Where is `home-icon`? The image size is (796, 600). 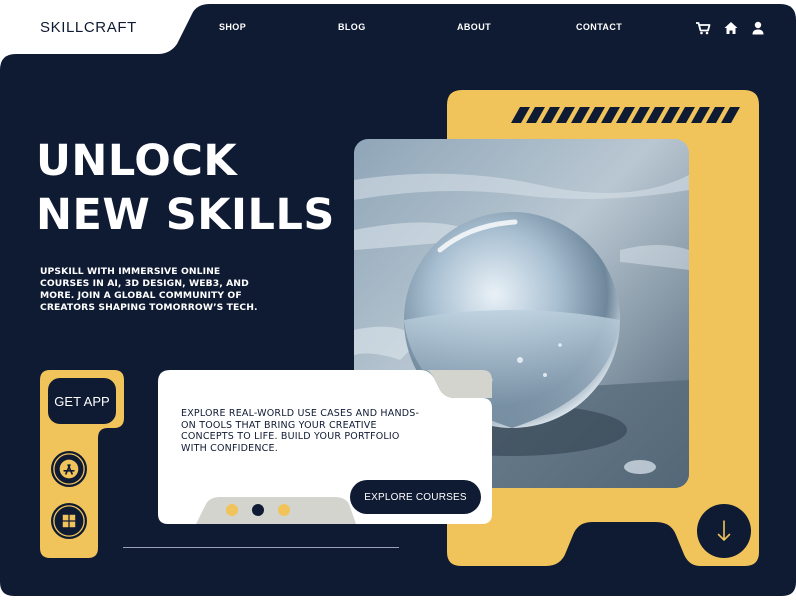
home-icon is located at coordinates (731, 28).